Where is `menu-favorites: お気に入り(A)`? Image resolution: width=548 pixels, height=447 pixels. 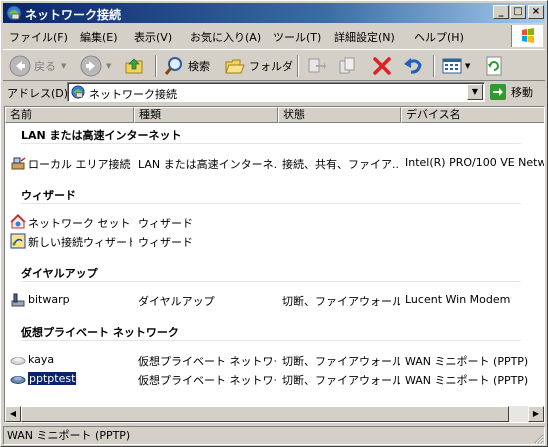 menu-favorites: お気に入り(A) is located at coordinates (225, 37).